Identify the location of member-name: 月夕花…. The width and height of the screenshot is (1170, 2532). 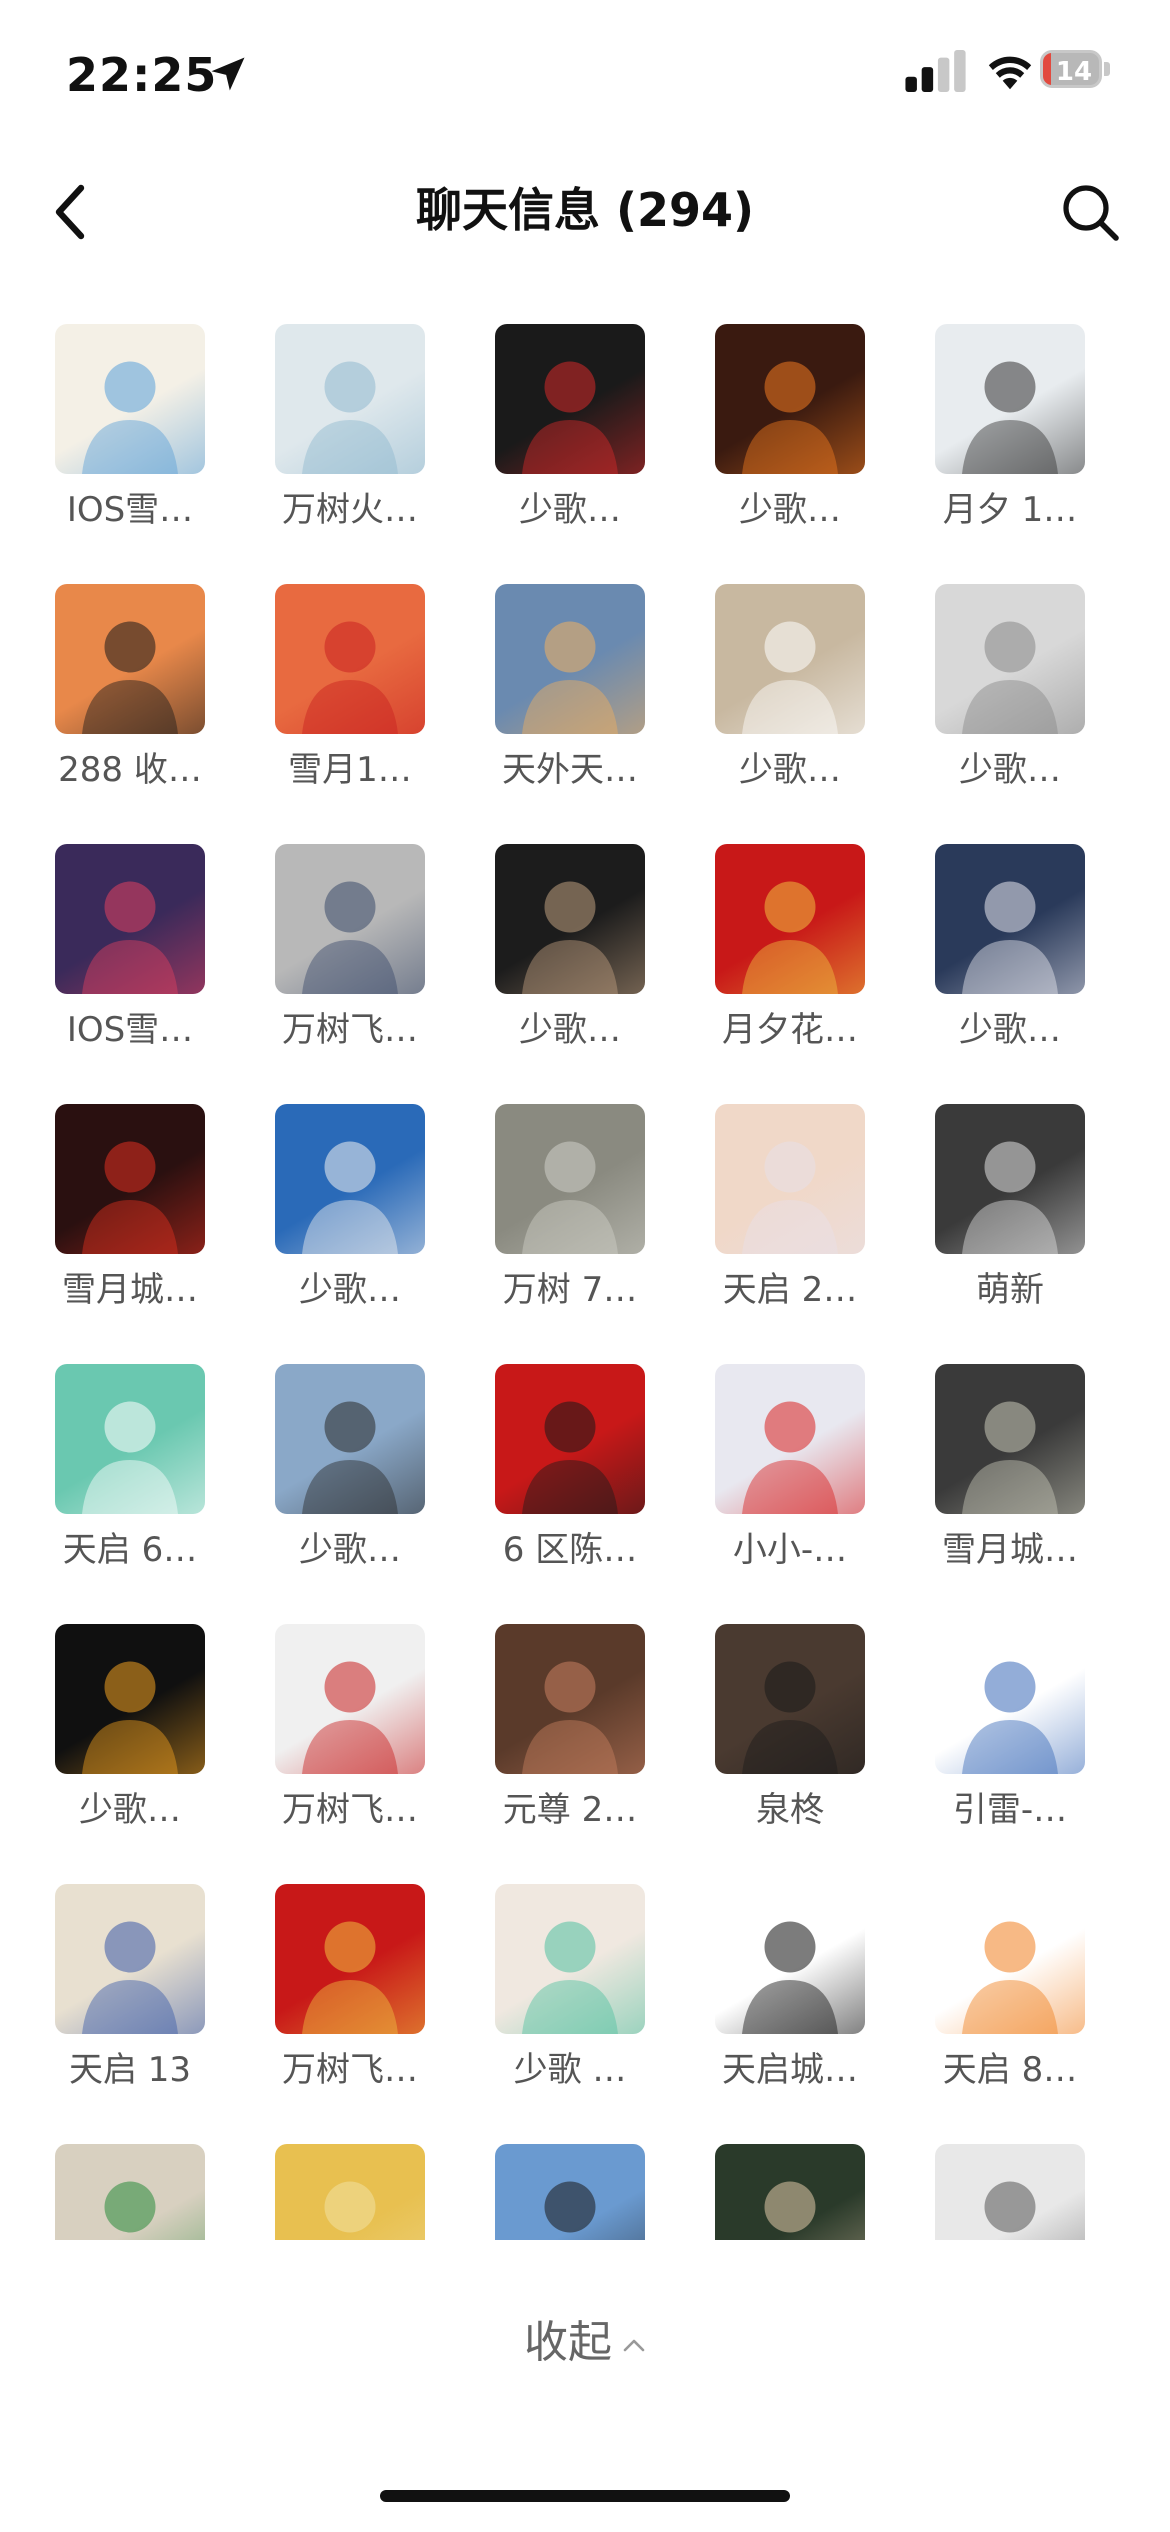
(790, 1030).